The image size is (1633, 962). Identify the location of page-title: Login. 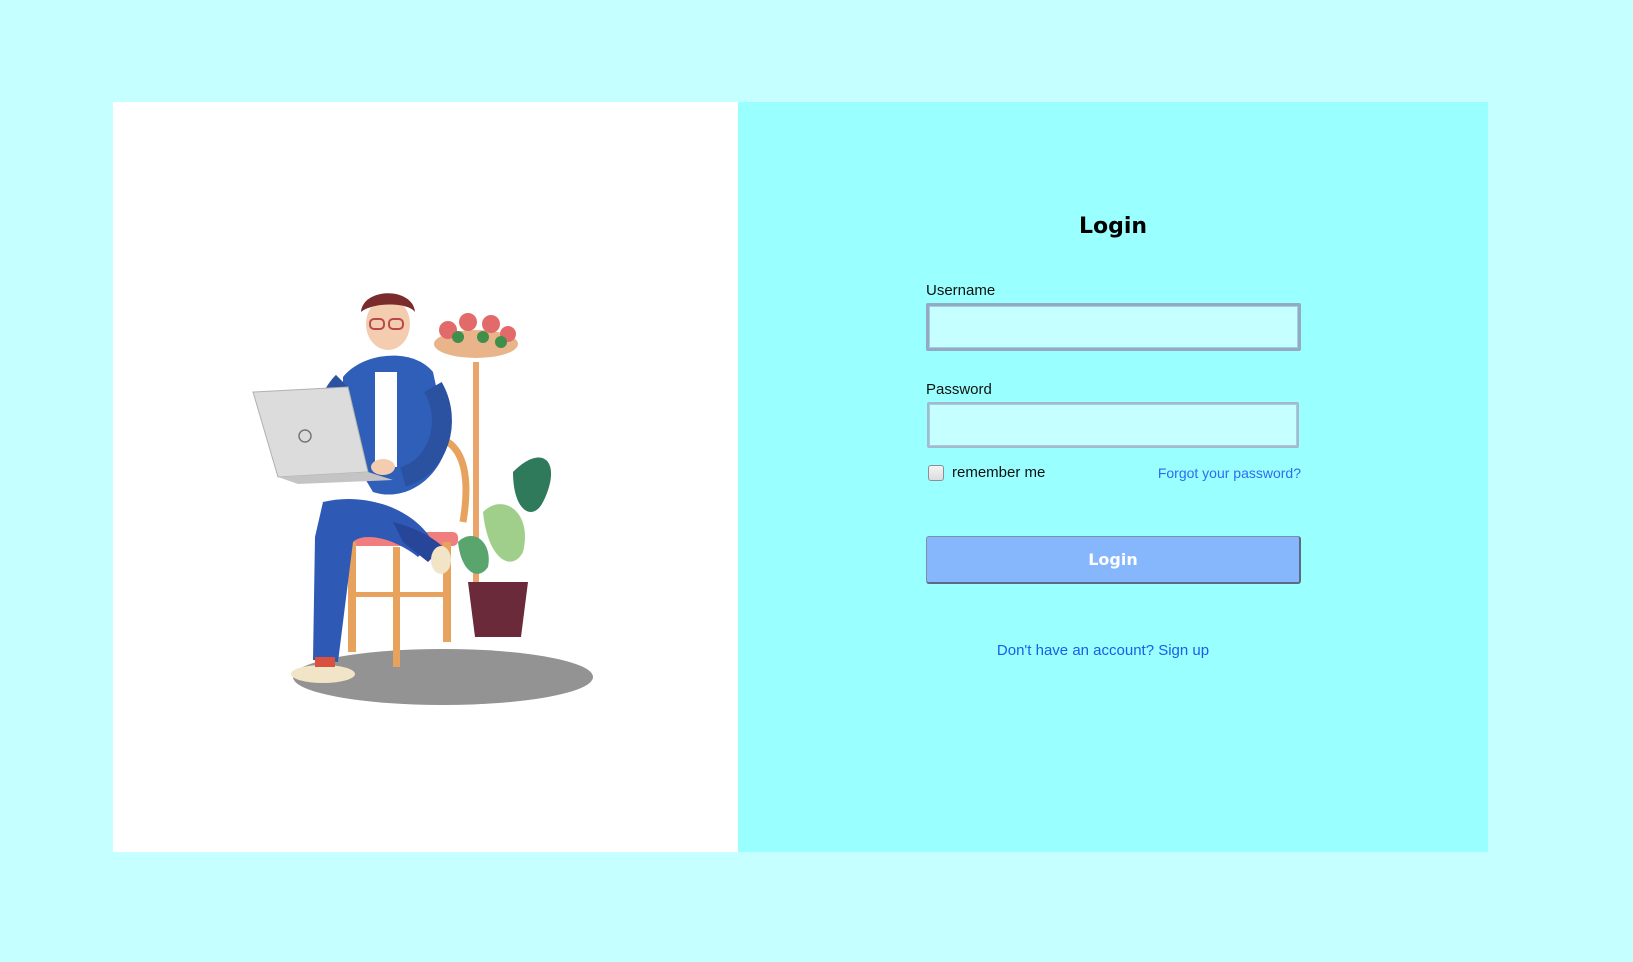
(1113, 226).